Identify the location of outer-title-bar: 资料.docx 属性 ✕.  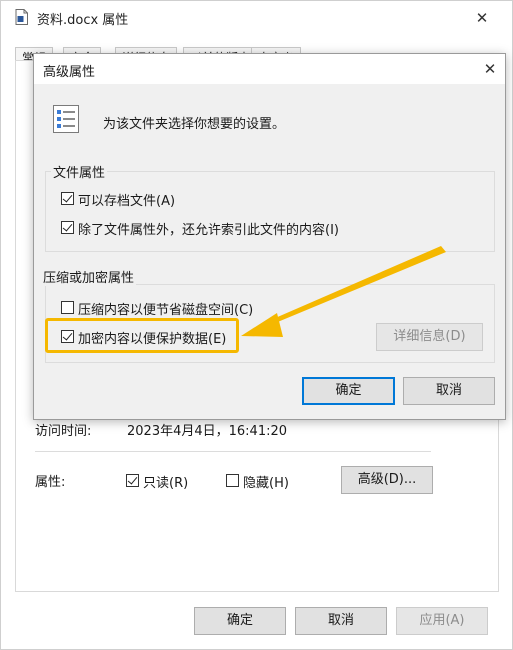
(256, 18).